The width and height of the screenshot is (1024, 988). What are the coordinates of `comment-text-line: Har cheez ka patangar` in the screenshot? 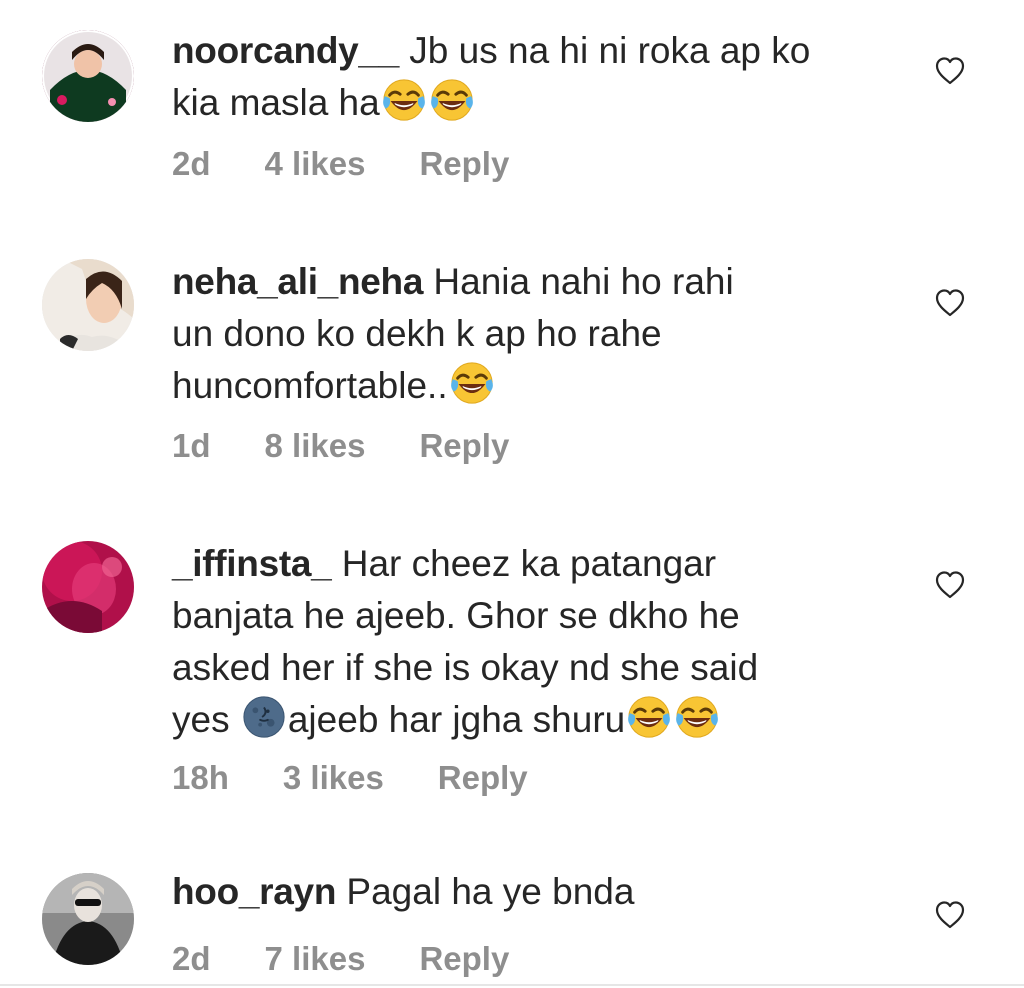 It's located at (529, 563).